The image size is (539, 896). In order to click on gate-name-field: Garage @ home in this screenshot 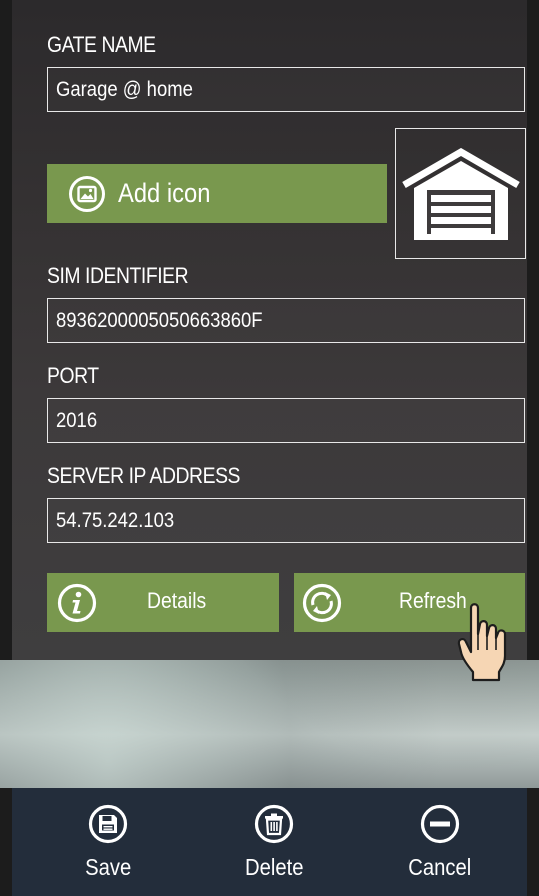, I will do `click(286, 89)`.